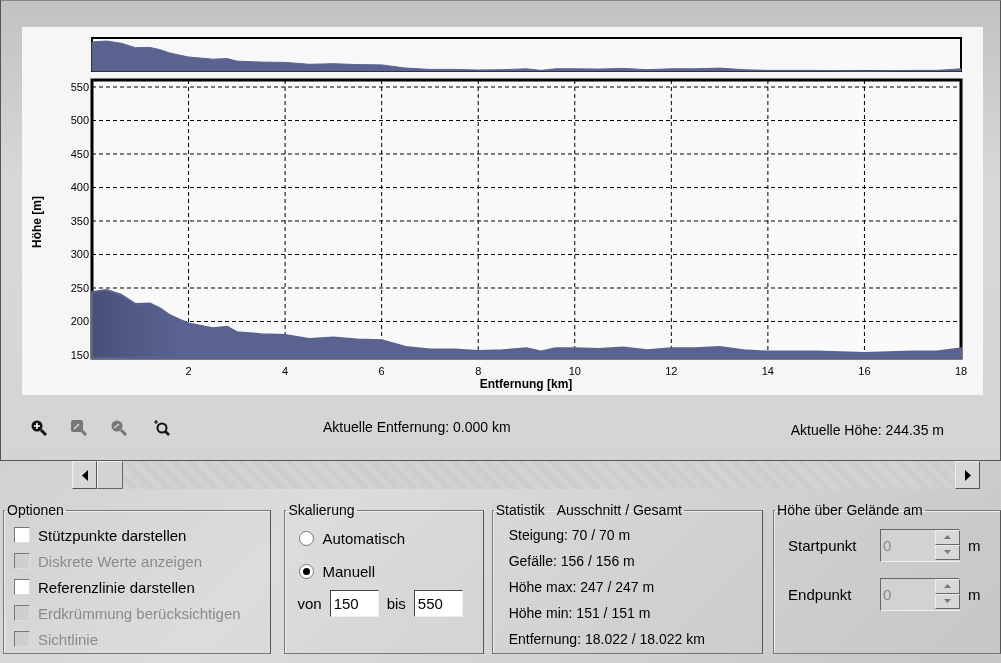 The image size is (1001, 663). What do you see at coordinates (348, 571) in the screenshot?
I see `radio-label: Manuell` at bounding box center [348, 571].